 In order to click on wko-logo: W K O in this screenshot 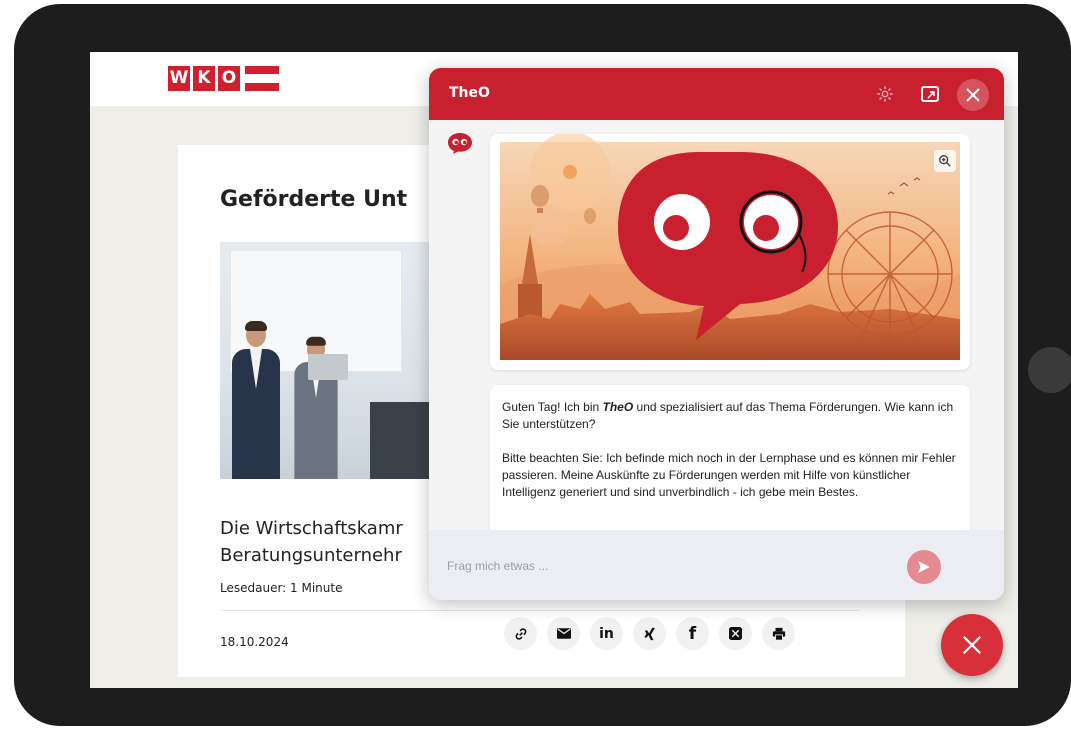, I will do `click(223, 78)`.